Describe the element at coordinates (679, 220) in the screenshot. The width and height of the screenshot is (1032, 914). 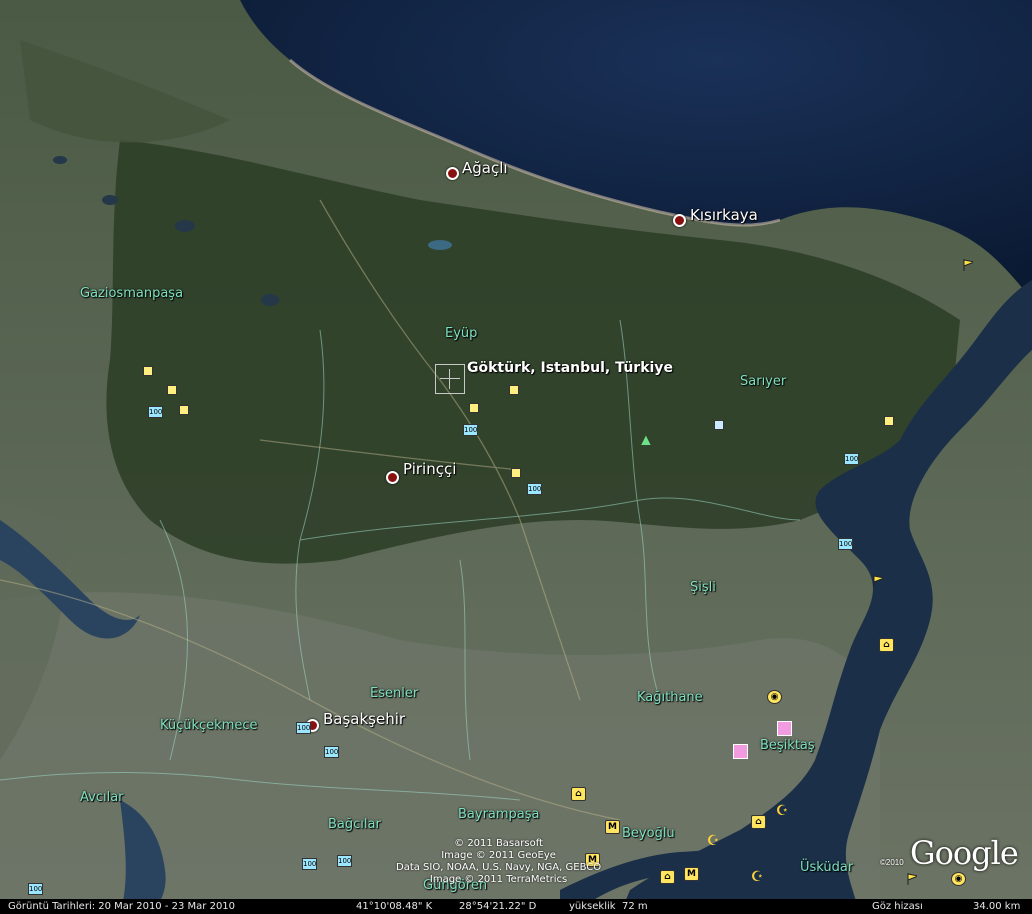
I see `kisirkaya-marker` at that location.